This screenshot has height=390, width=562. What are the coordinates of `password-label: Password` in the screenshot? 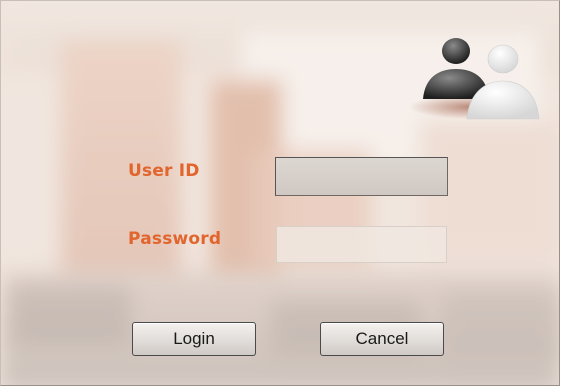 It's located at (175, 239).